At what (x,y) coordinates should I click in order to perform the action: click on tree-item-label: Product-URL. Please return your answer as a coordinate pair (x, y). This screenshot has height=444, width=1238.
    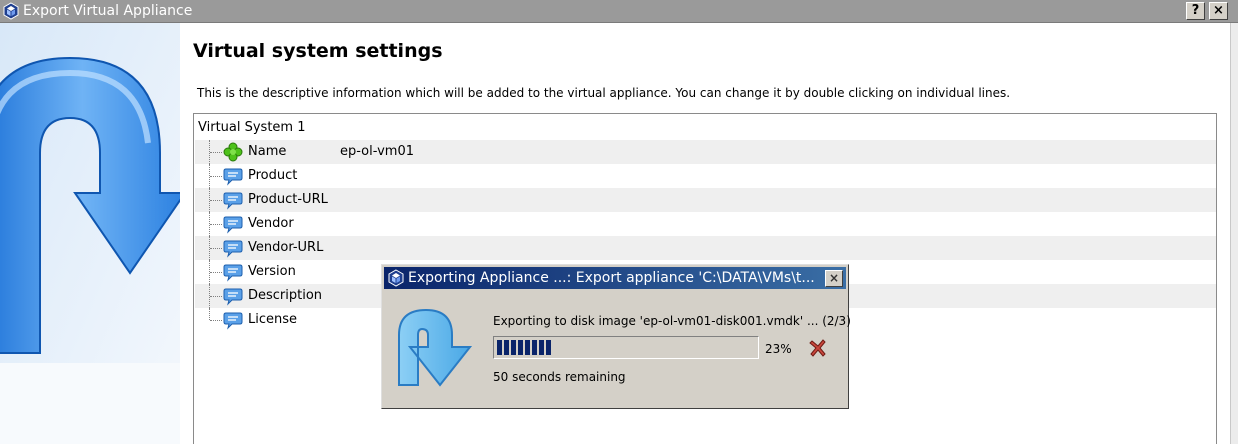
    Looking at the image, I should click on (288, 199).